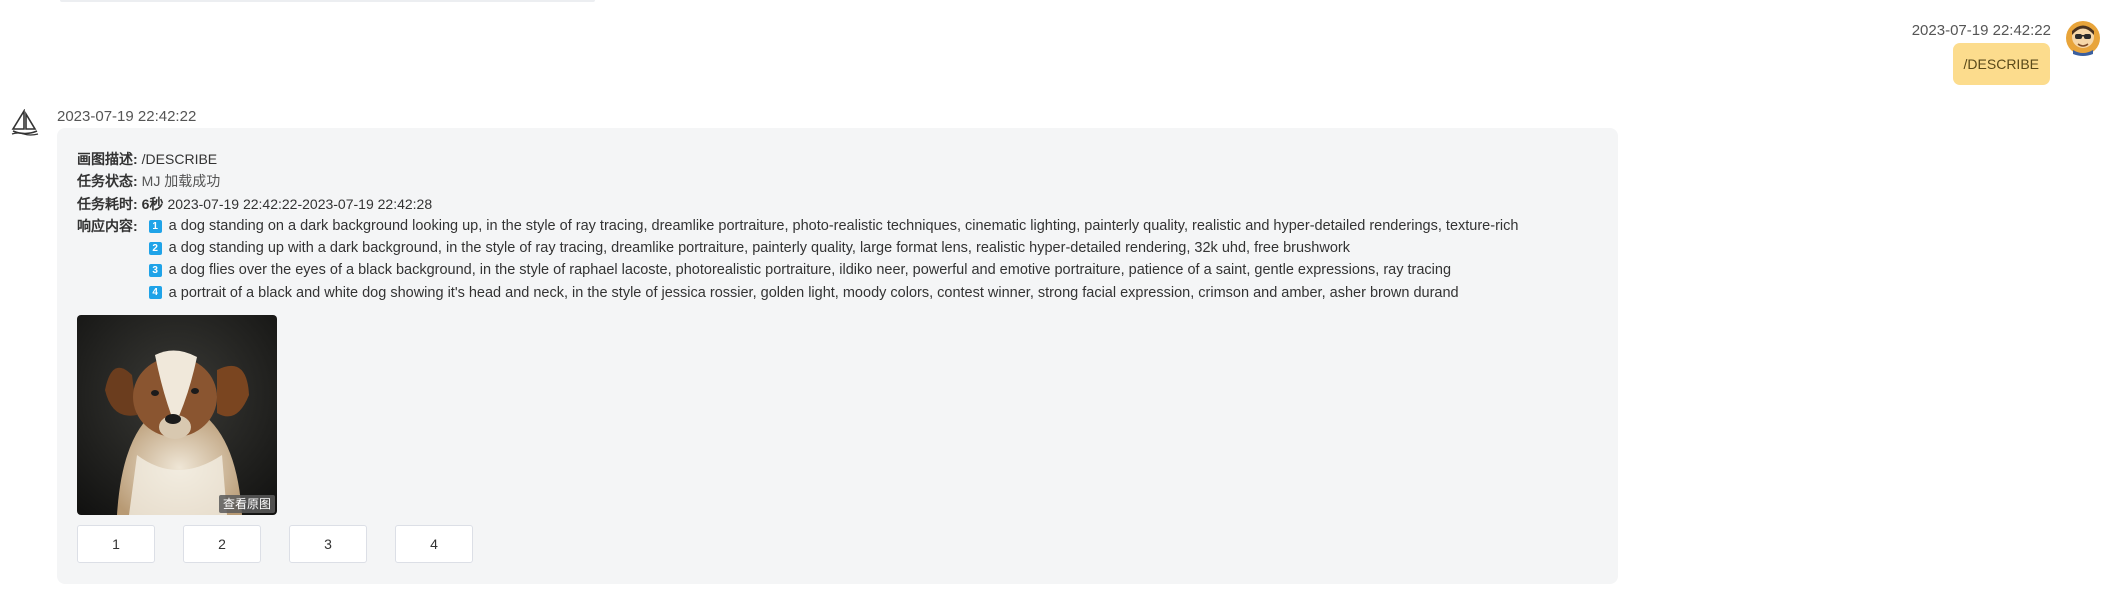  What do you see at coordinates (107, 225) in the screenshot?
I see `response-label: 响应内容:` at bounding box center [107, 225].